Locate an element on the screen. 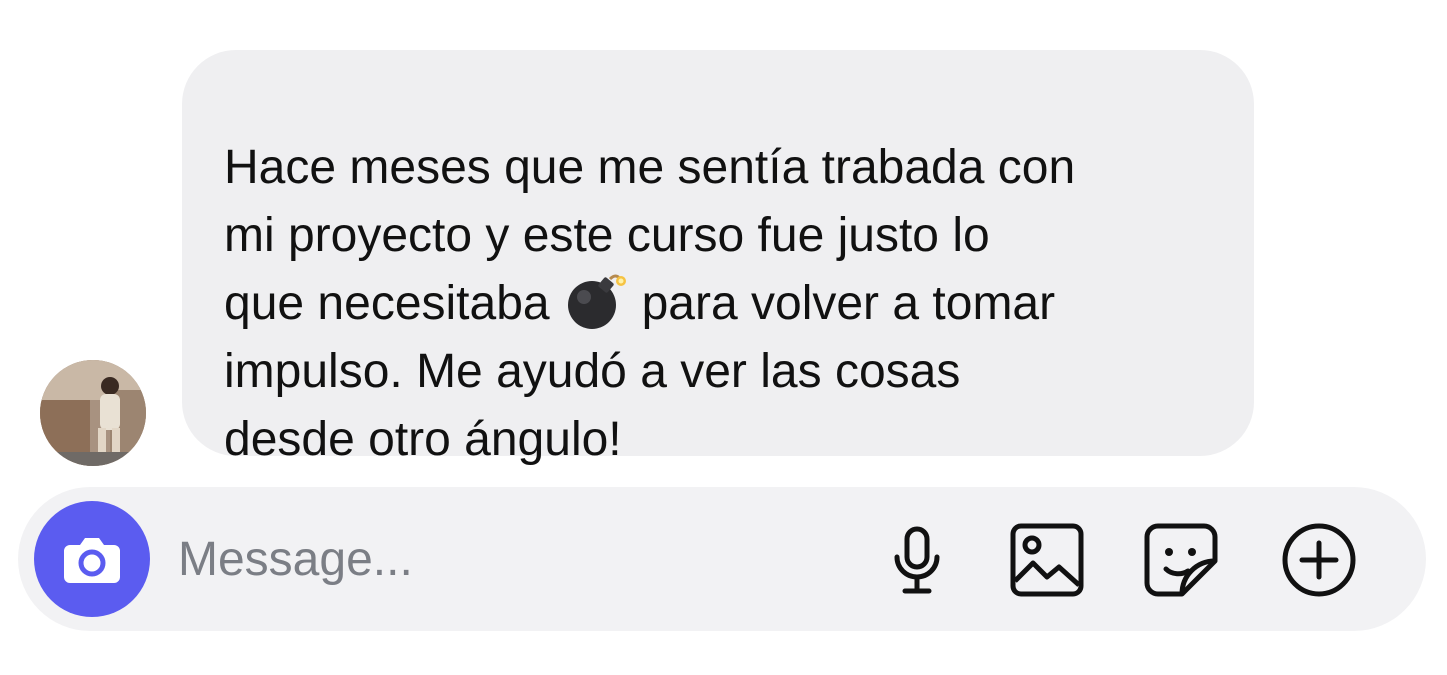  plus-circle-icon is located at coordinates (1319, 560).